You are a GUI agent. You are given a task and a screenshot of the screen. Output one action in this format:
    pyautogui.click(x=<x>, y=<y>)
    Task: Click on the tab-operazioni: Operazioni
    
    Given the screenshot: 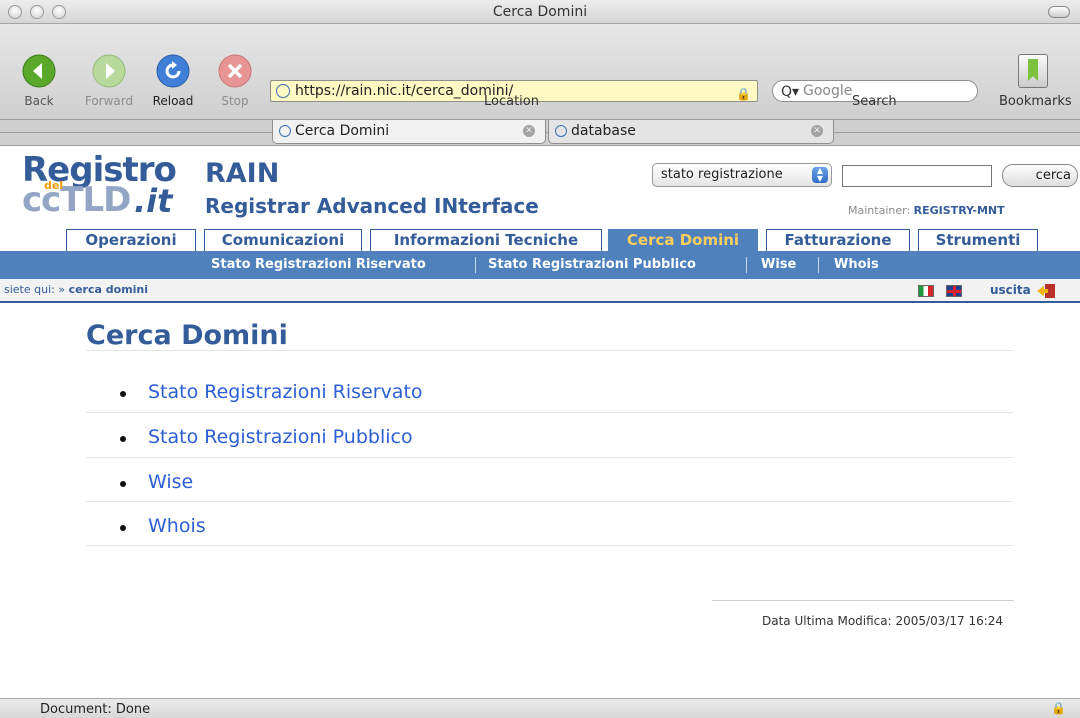 What is the action you would take?
    pyautogui.click(x=131, y=240)
    